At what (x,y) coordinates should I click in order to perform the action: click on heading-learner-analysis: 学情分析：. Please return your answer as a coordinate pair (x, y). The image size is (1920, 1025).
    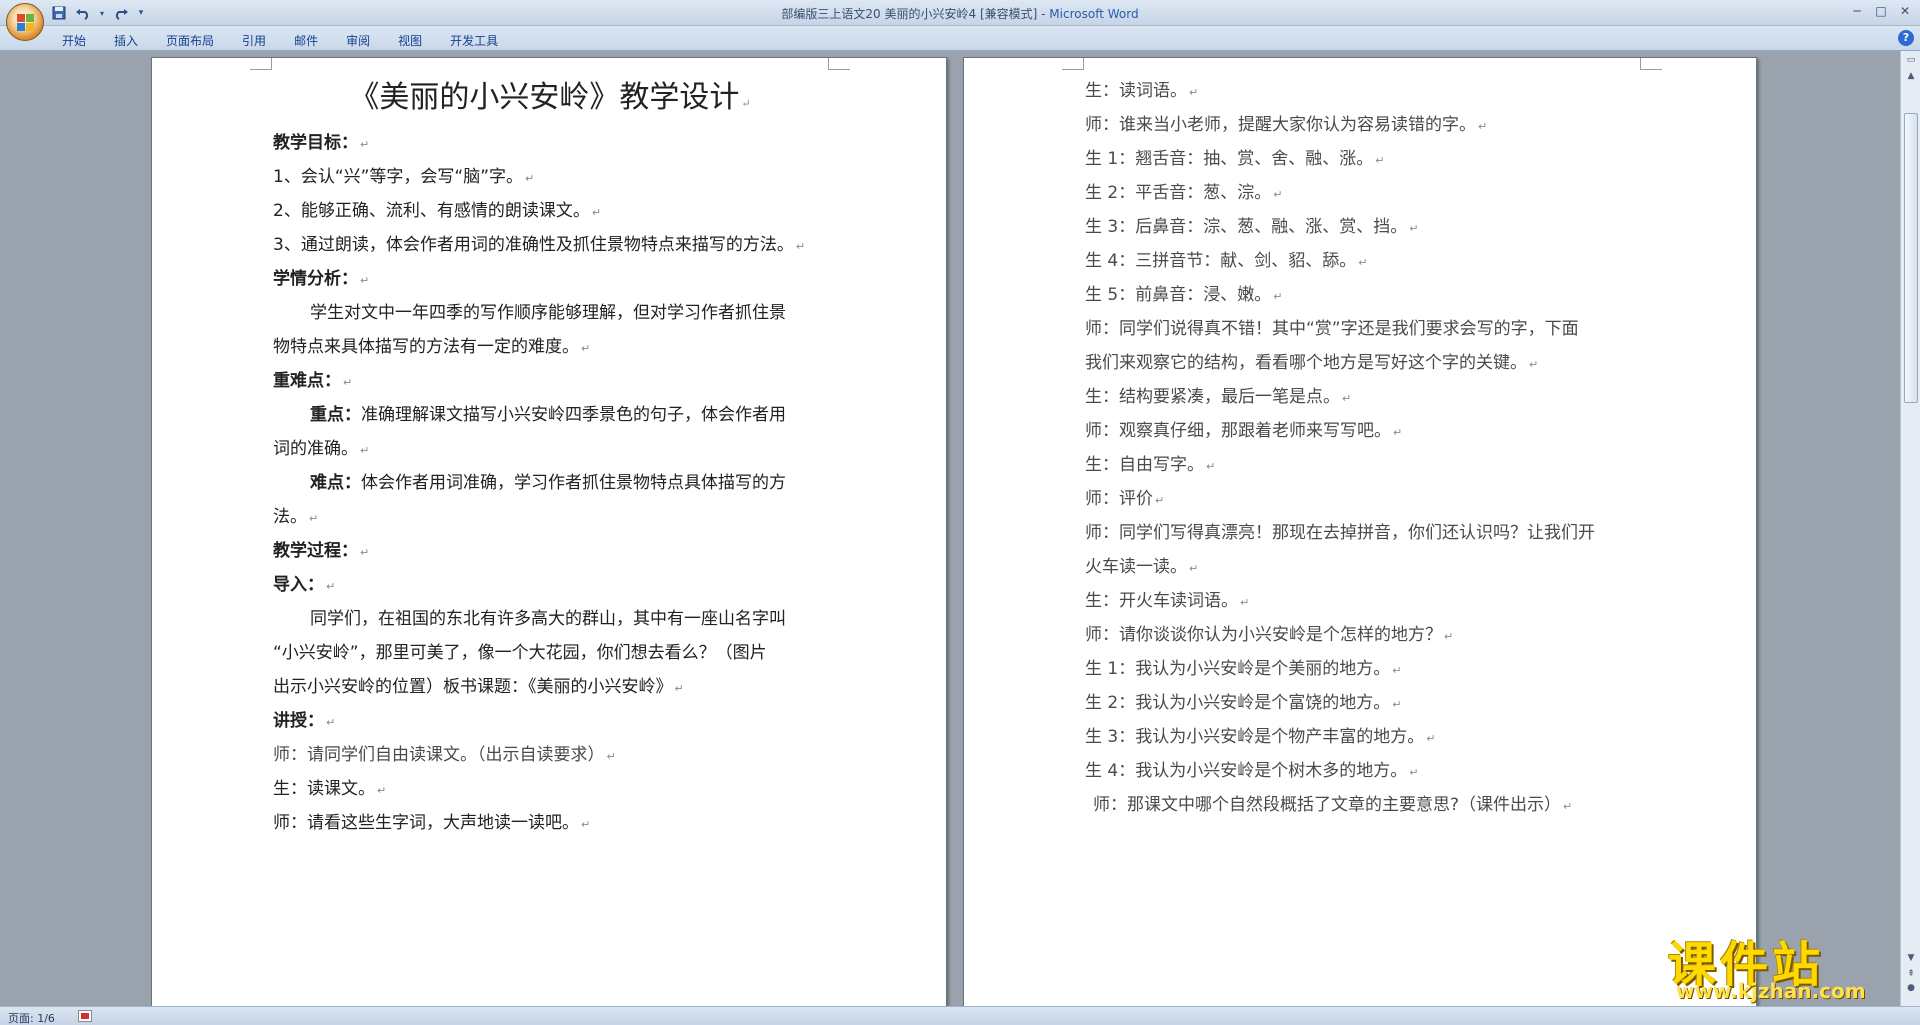
    Looking at the image, I should click on (315, 279).